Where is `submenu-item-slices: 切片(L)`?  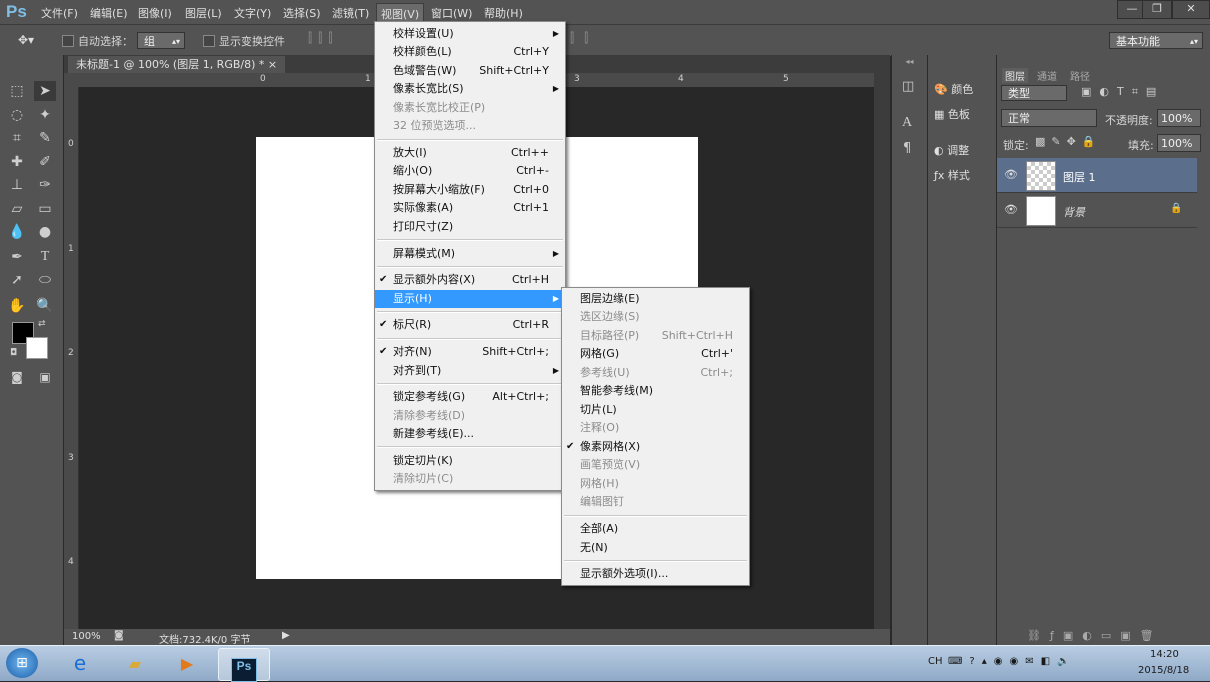
submenu-item-slices: 切片(L) is located at coordinates (655, 410).